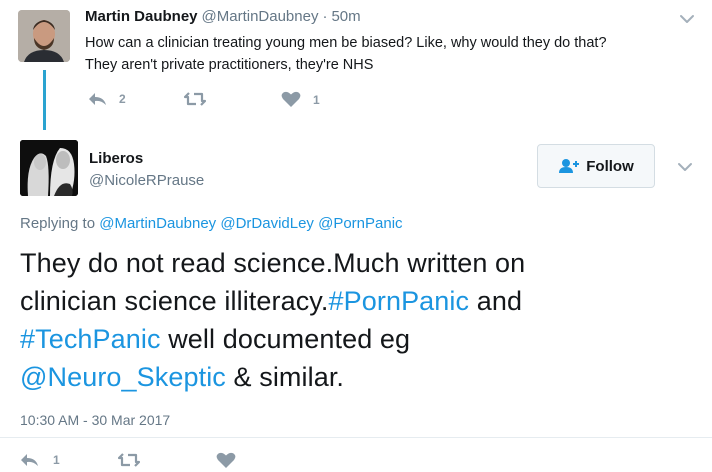 The height and width of the screenshot is (472, 712). I want to click on avatar-martin-daubney, so click(44, 36).